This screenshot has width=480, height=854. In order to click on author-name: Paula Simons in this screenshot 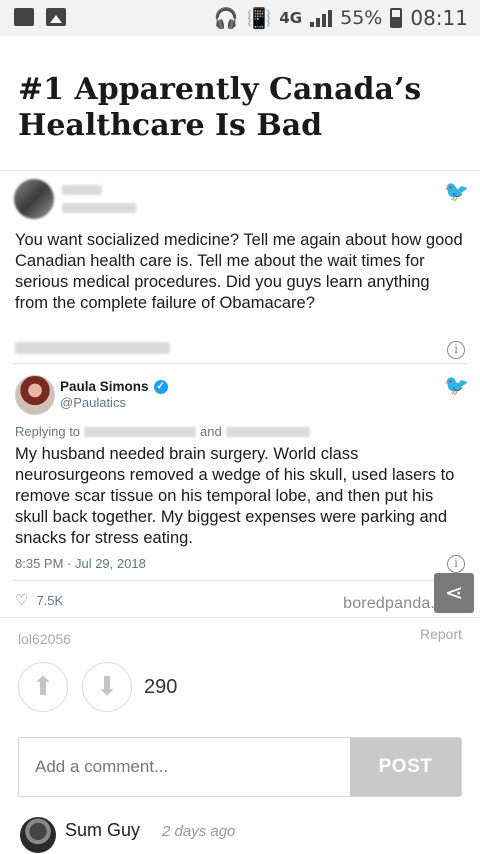, I will do `click(104, 386)`.